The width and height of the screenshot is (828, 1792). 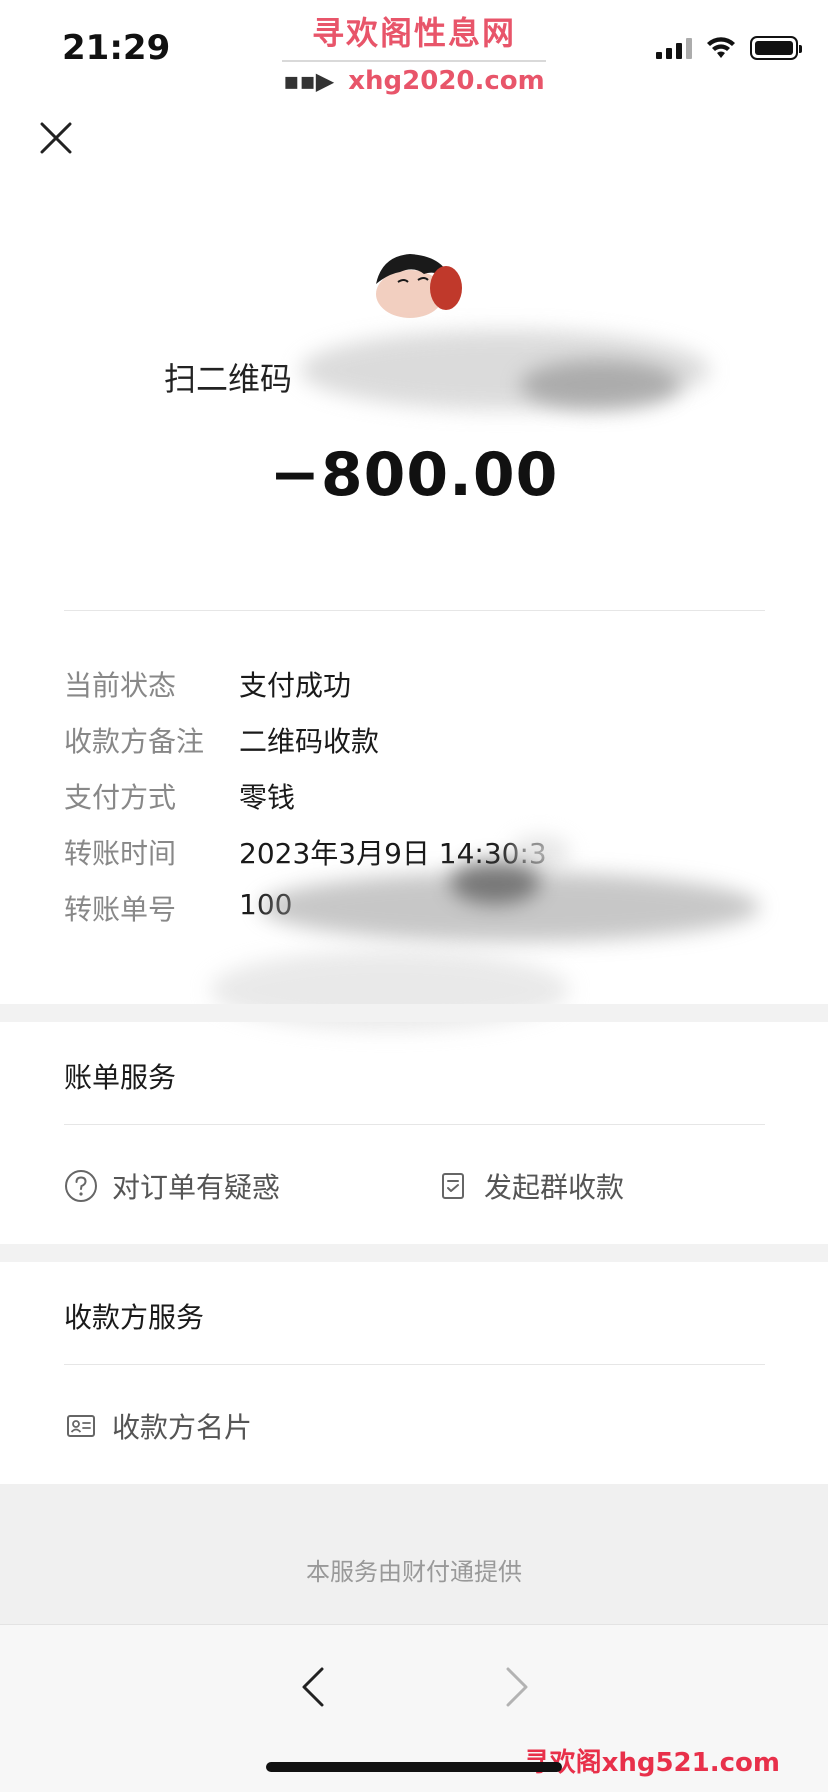 What do you see at coordinates (134, 1317) in the screenshot?
I see `payee-service-title: 收款方服务` at bounding box center [134, 1317].